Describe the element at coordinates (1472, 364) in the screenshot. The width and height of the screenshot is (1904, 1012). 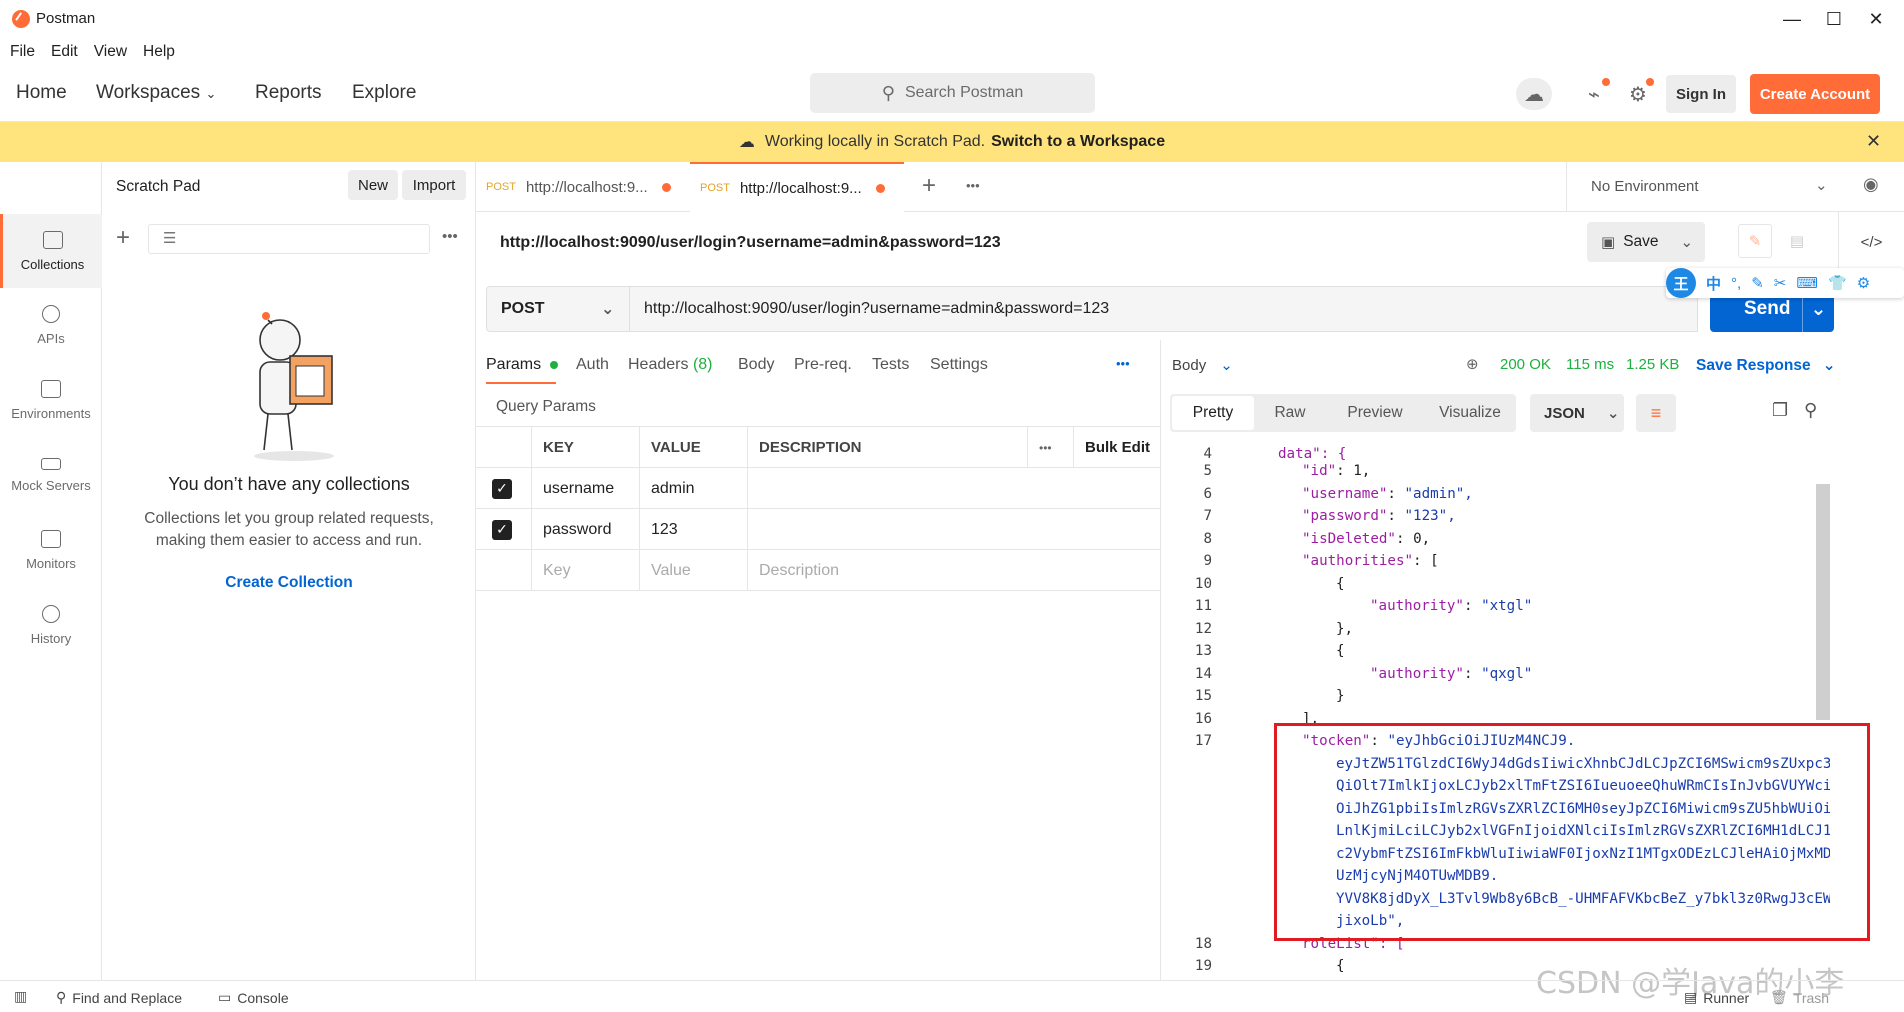
I see `globe-icon: ⊕` at that location.